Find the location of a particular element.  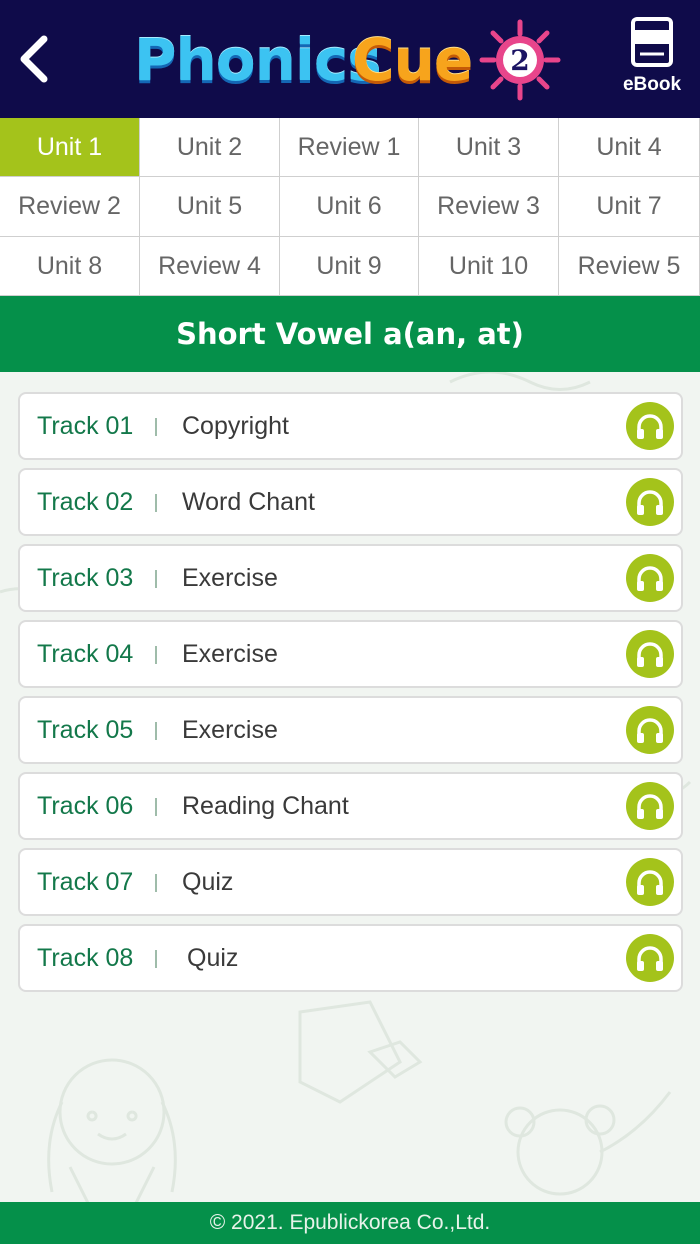

level-badge: 2 is located at coordinates (520, 60).